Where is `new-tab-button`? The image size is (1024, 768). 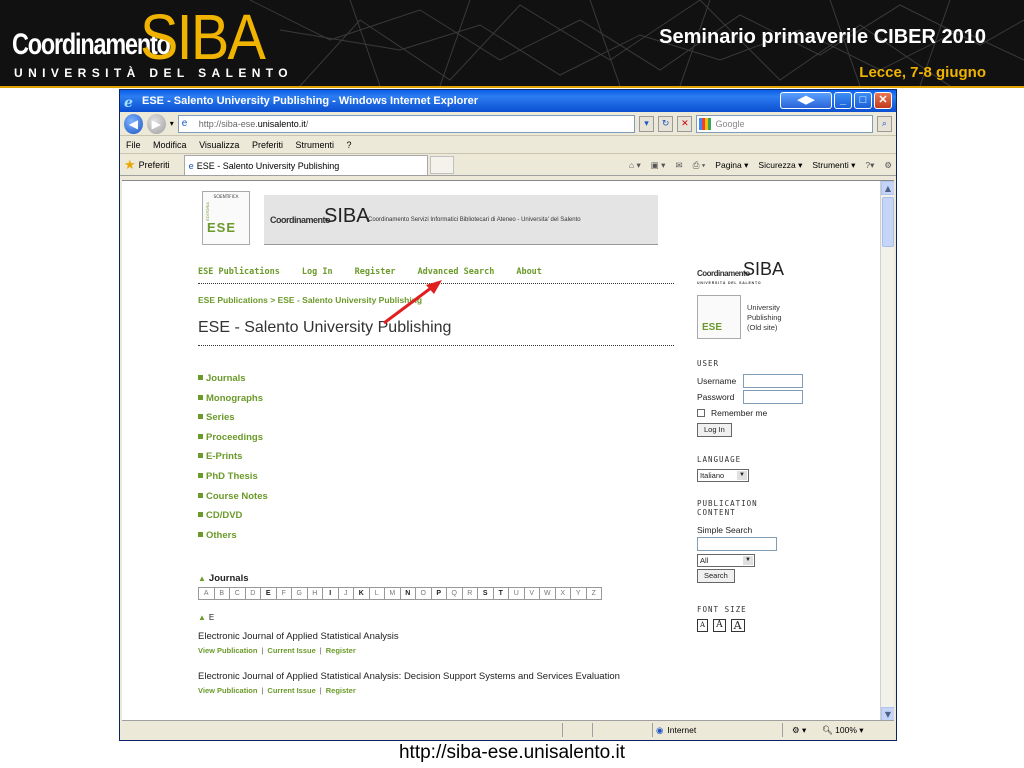
new-tab-button is located at coordinates (441, 164).